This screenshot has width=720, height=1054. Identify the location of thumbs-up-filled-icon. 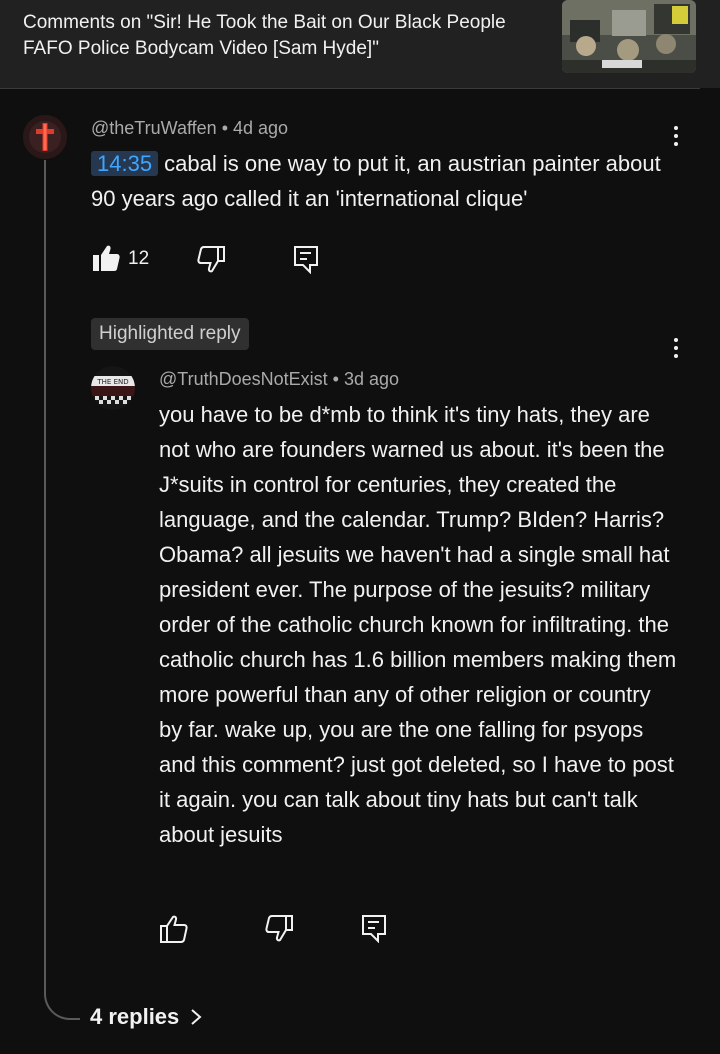
(106, 258).